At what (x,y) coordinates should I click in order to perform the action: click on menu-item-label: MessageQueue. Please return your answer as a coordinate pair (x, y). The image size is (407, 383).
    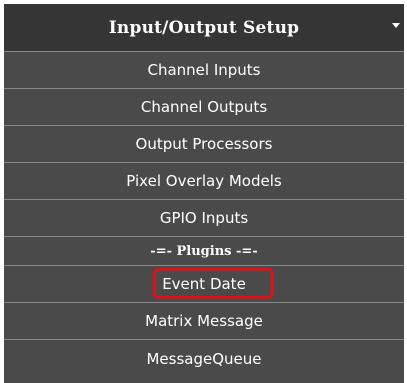
    Looking at the image, I should click on (204, 358).